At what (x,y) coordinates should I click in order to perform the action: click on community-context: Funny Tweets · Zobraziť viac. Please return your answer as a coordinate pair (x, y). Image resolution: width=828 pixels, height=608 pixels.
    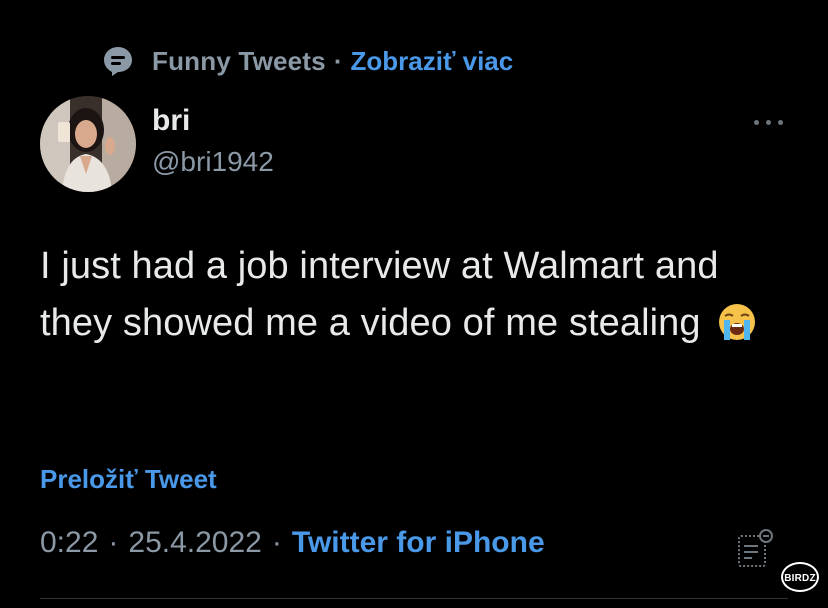
    Looking at the image, I should click on (307, 61).